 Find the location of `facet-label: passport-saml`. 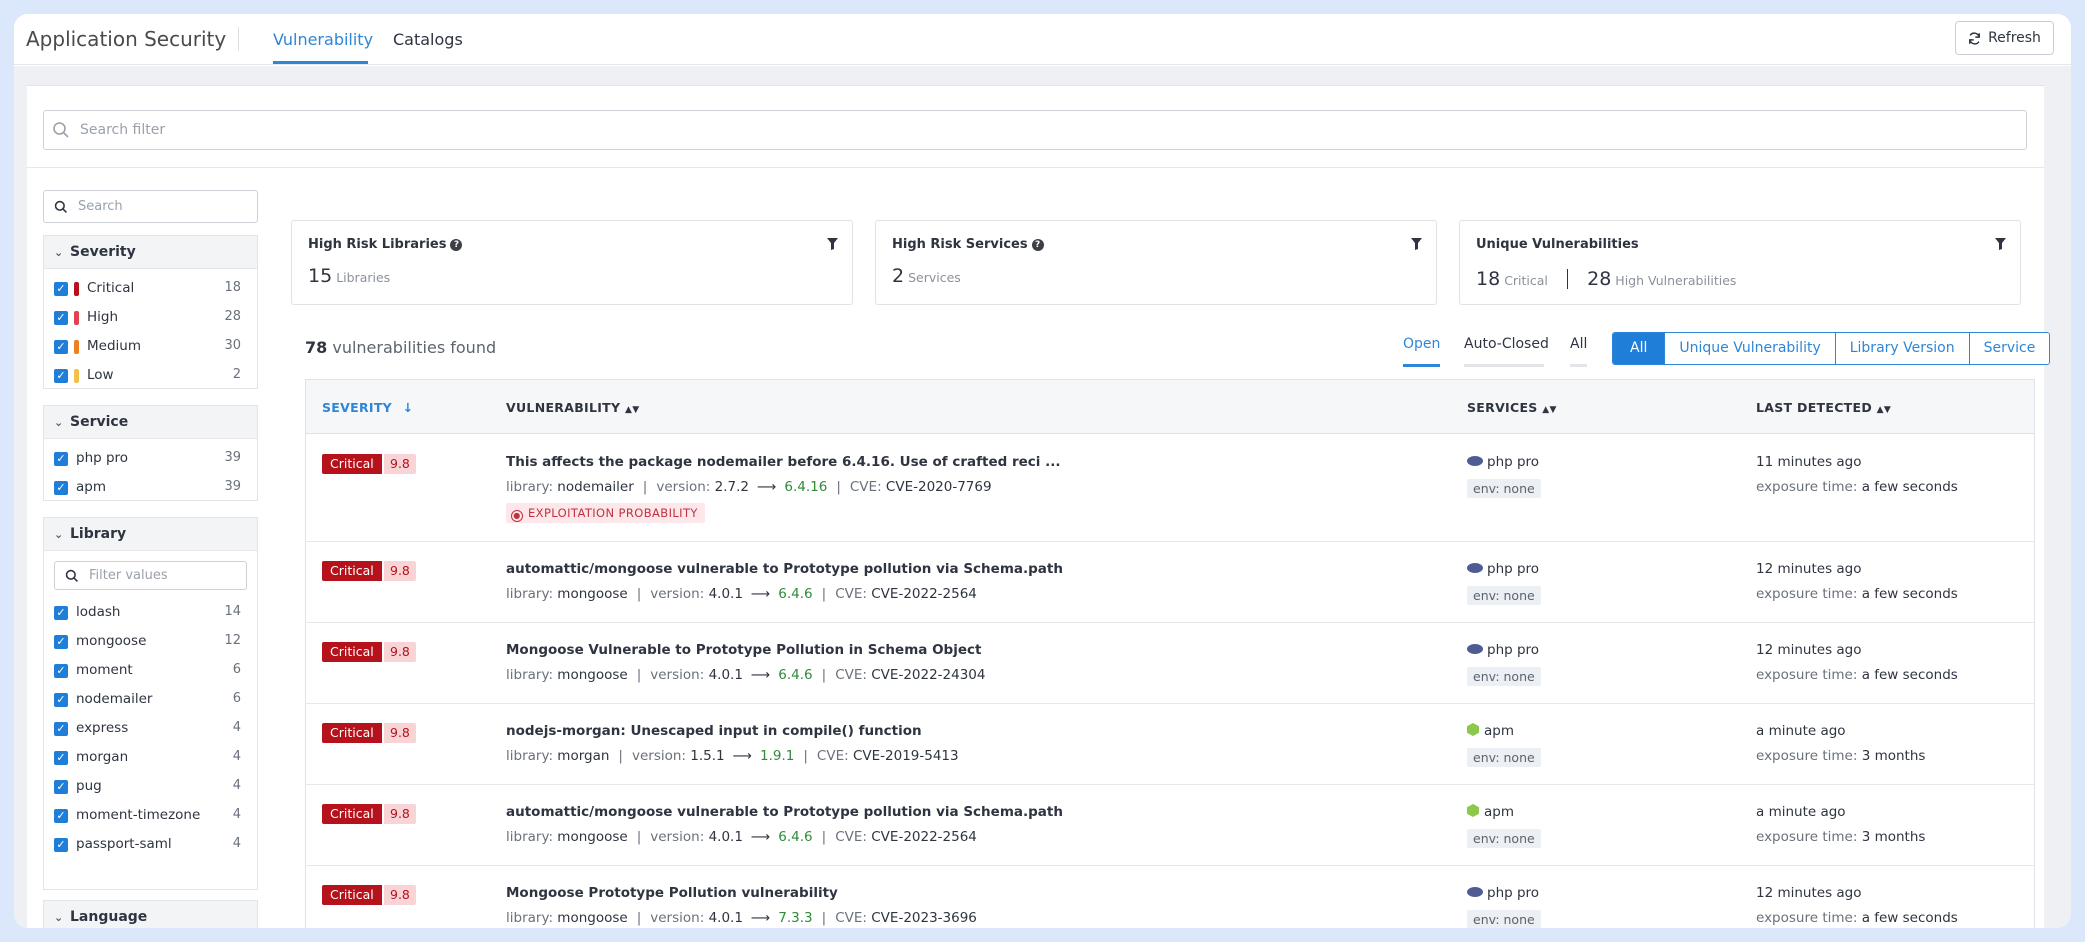

facet-label: passport-saml is located at coordinates (124, 844).